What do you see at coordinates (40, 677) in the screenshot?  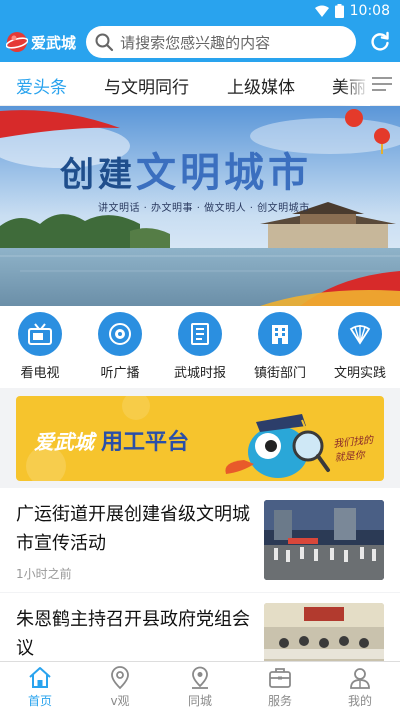 I see `home-icon` at bounding box center [40, 677].